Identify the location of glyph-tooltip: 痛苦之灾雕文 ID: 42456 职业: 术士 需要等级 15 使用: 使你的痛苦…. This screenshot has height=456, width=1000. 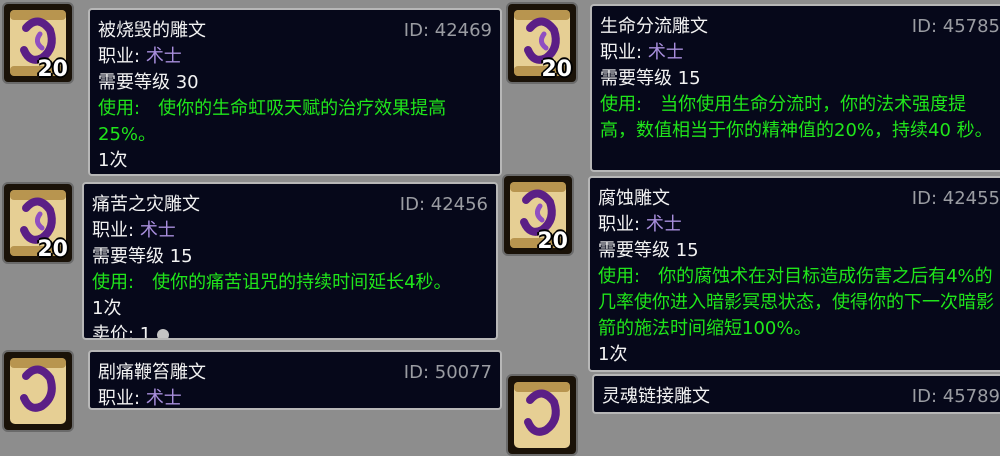
(290, 261).